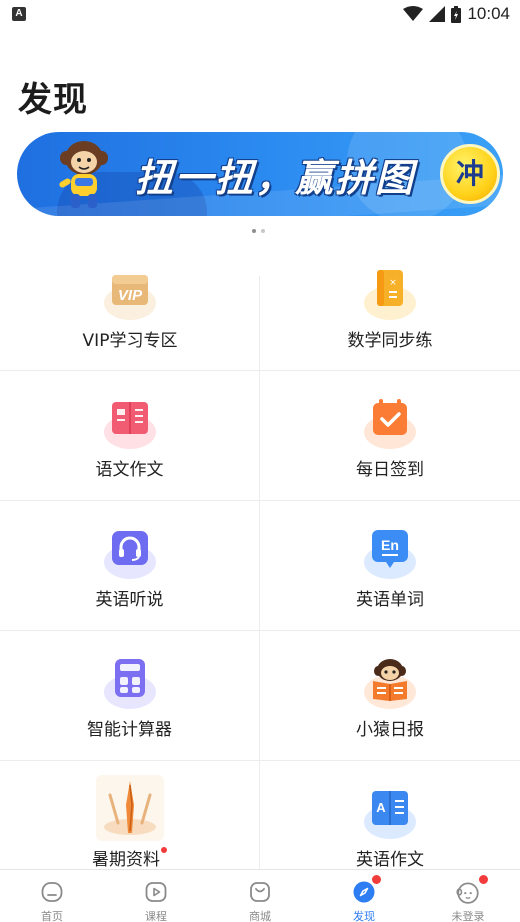 The height and width of the screenshot is (922, 520). I want to click on tab-label: 发现, so click(364, 916).